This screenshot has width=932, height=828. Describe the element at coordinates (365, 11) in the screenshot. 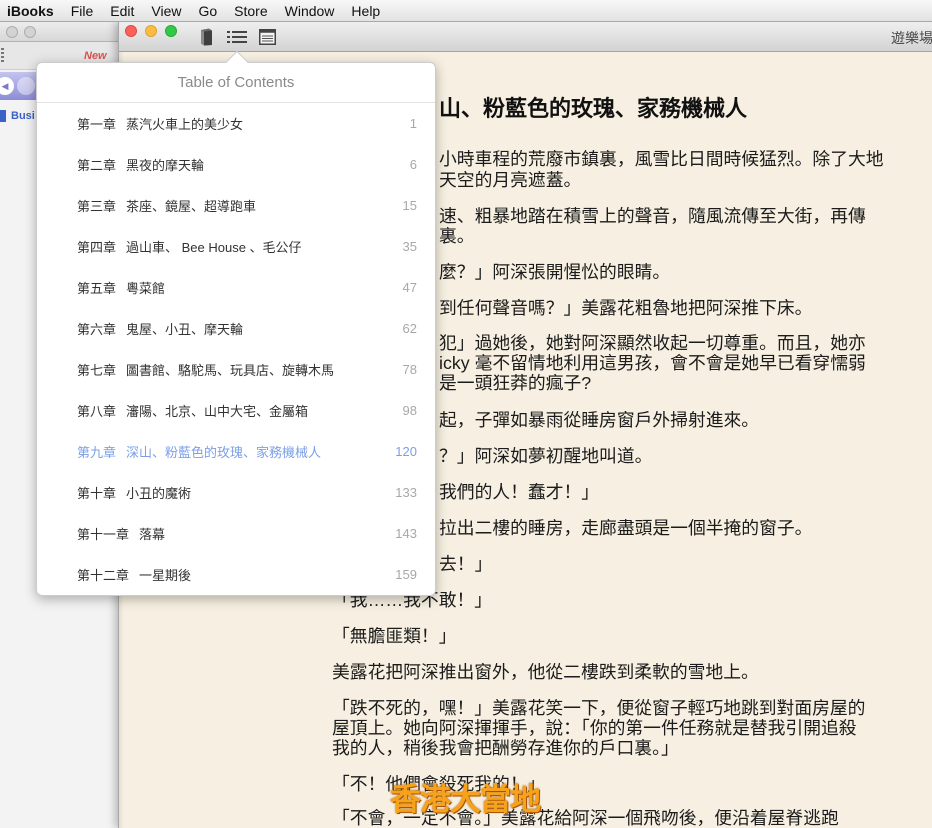

I see `menu-help: Help` at that location.